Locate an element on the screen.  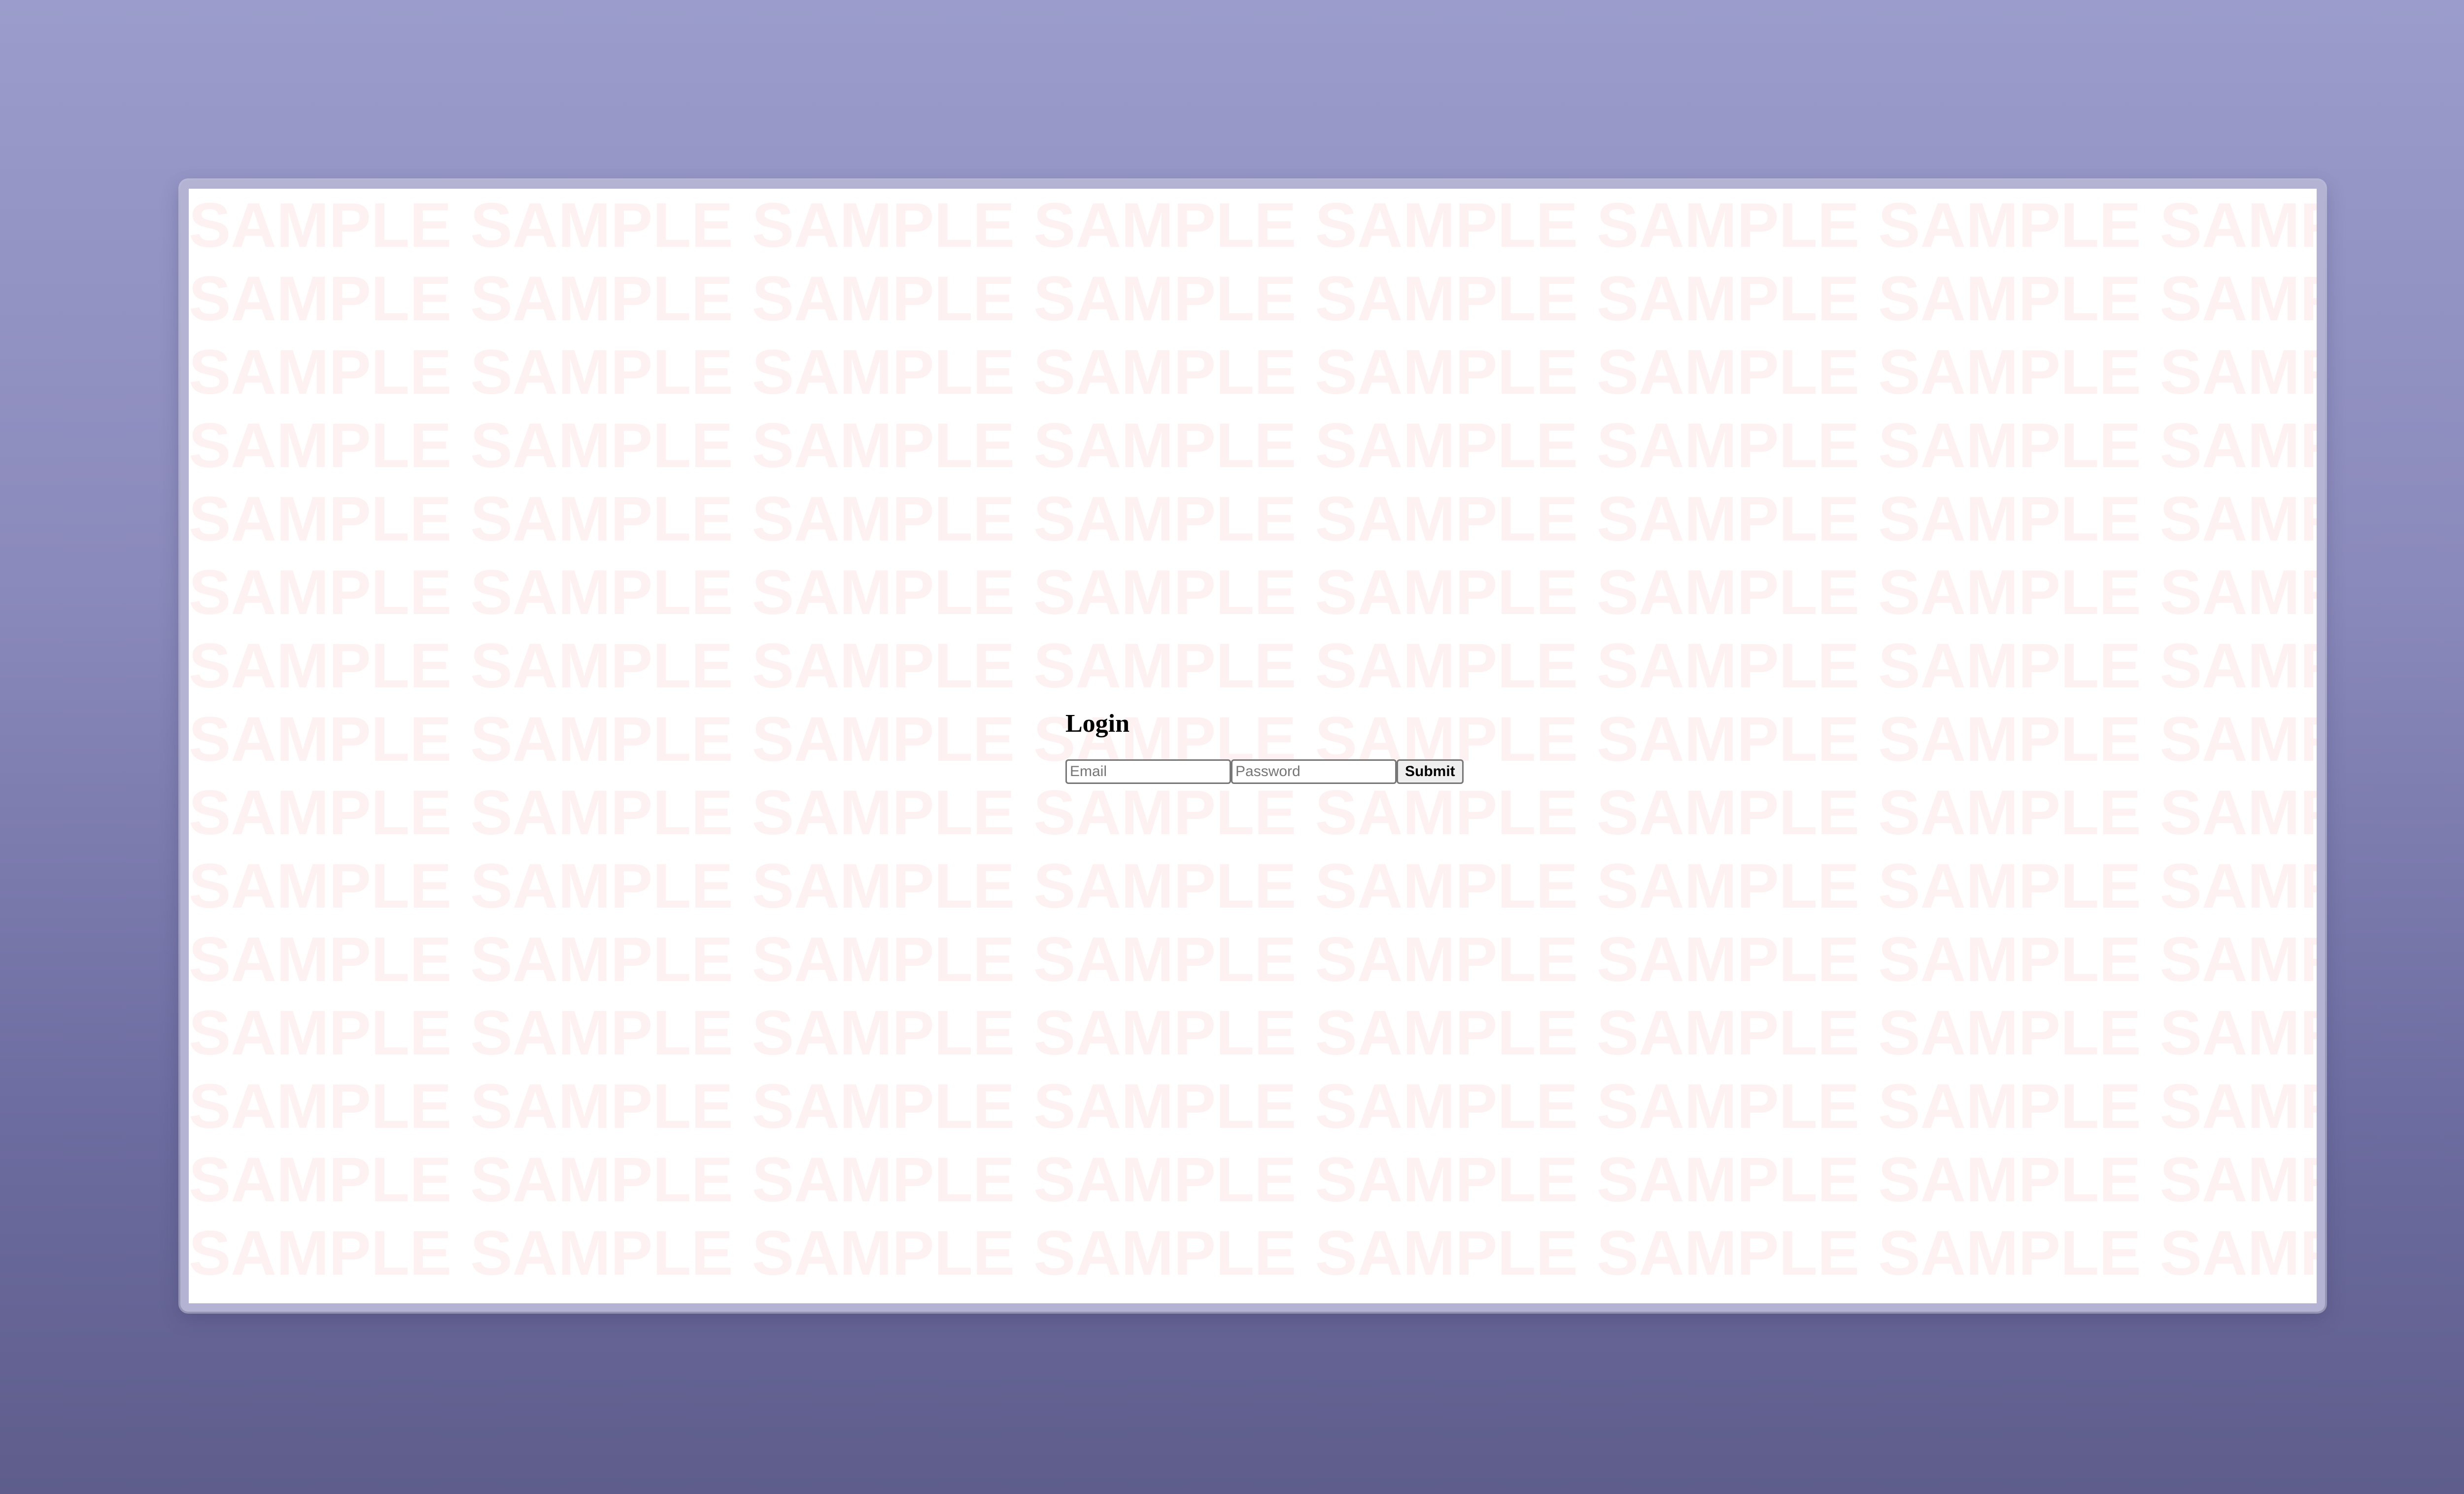
email-input is located at coordinates (1148, 771).